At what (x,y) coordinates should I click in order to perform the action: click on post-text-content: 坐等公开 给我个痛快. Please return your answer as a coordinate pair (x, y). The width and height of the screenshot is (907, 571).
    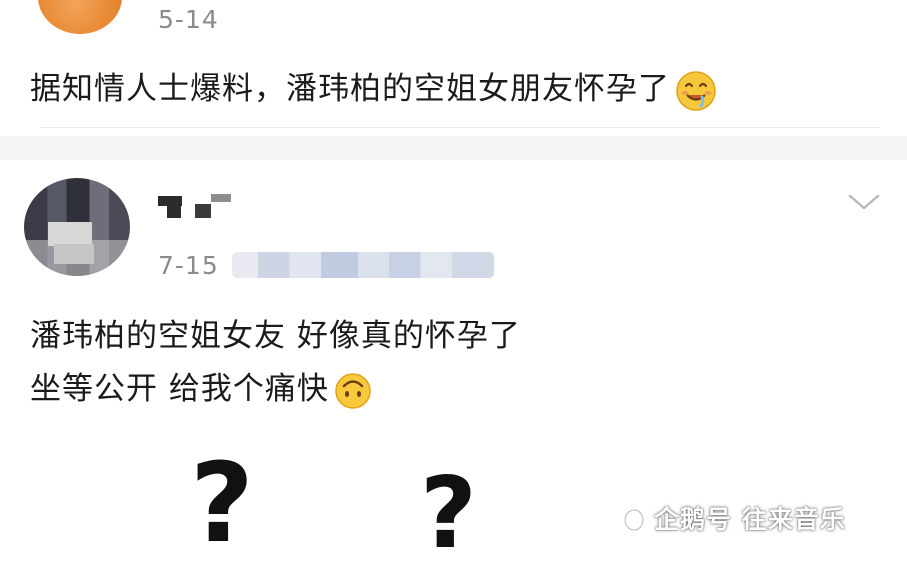
    Looking at the image, I should click on (179, 389).